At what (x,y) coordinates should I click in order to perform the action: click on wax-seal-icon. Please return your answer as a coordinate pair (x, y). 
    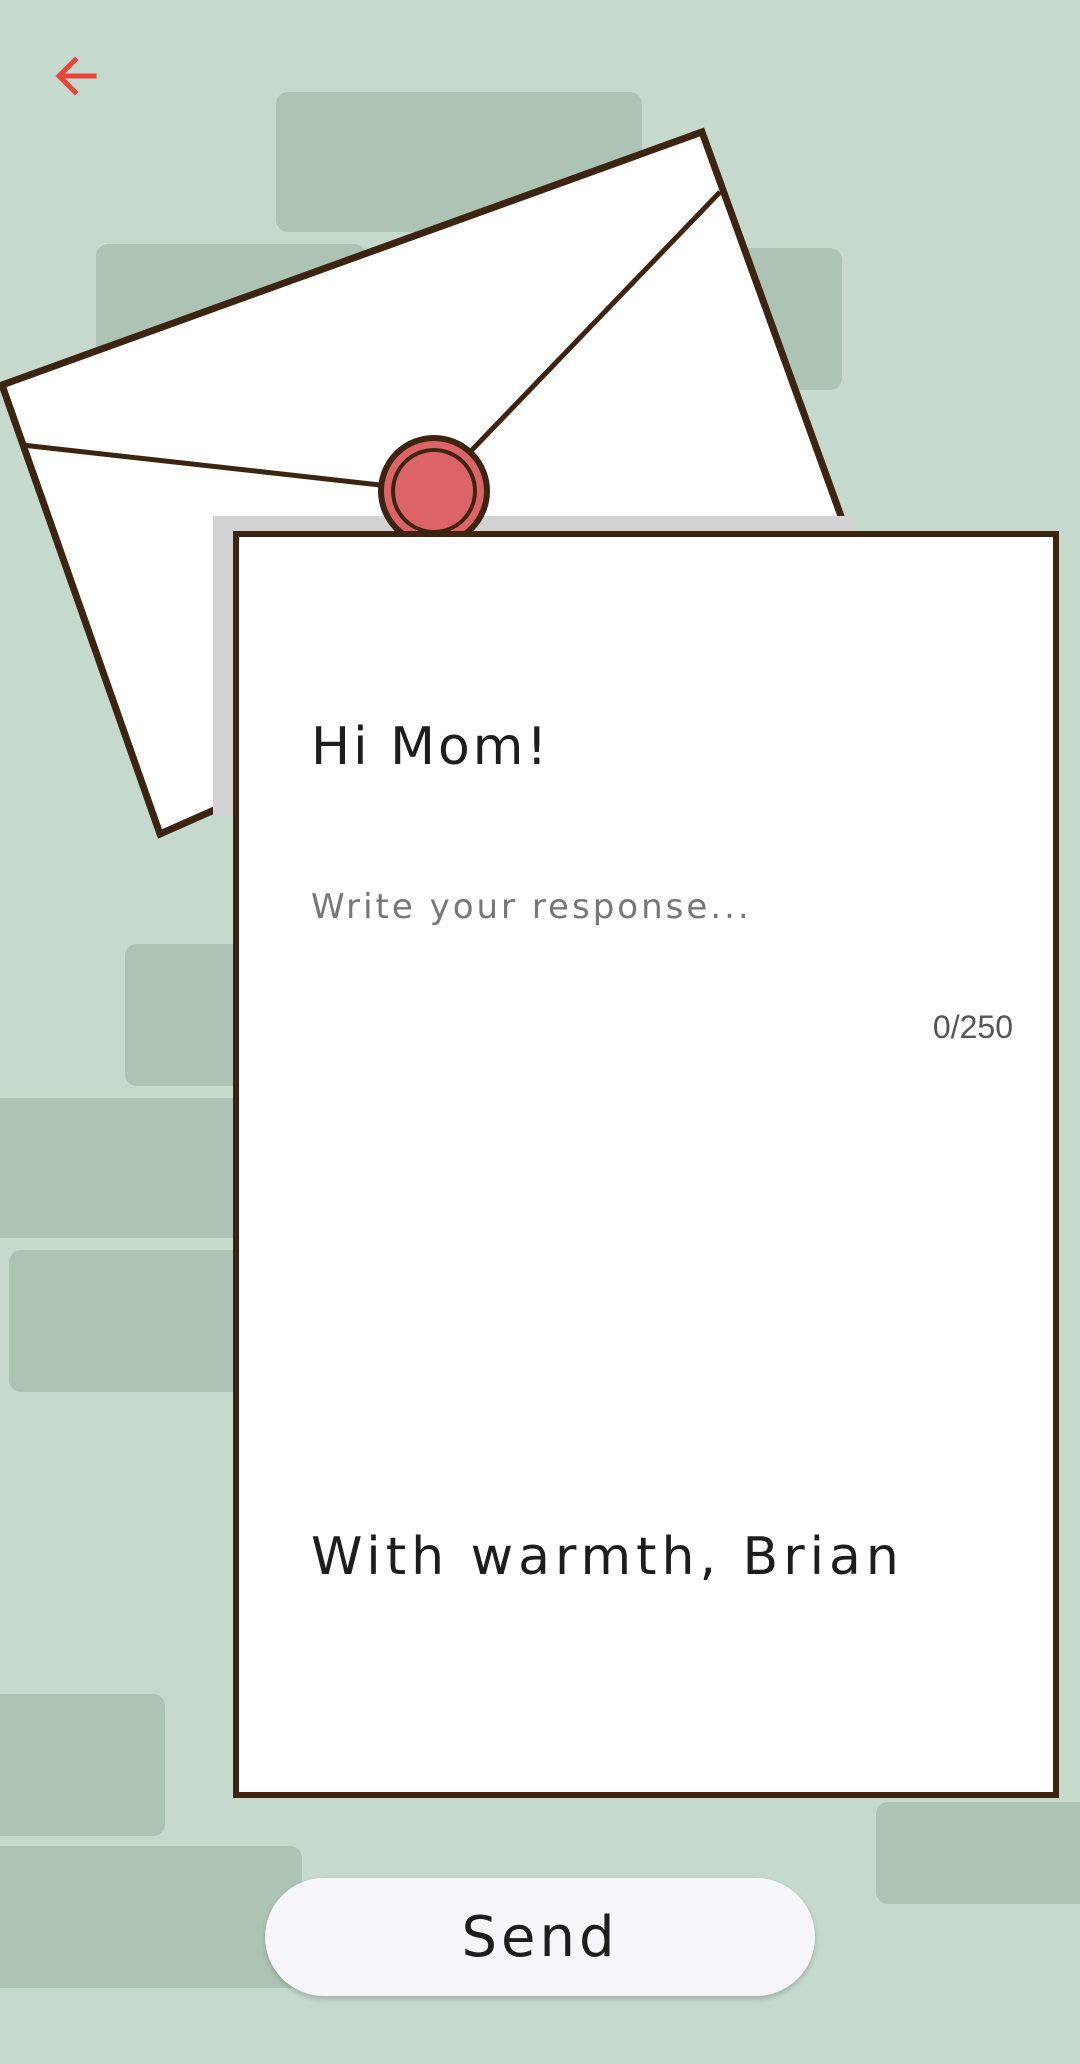
    Looking at the image, I should click on (434, 491).